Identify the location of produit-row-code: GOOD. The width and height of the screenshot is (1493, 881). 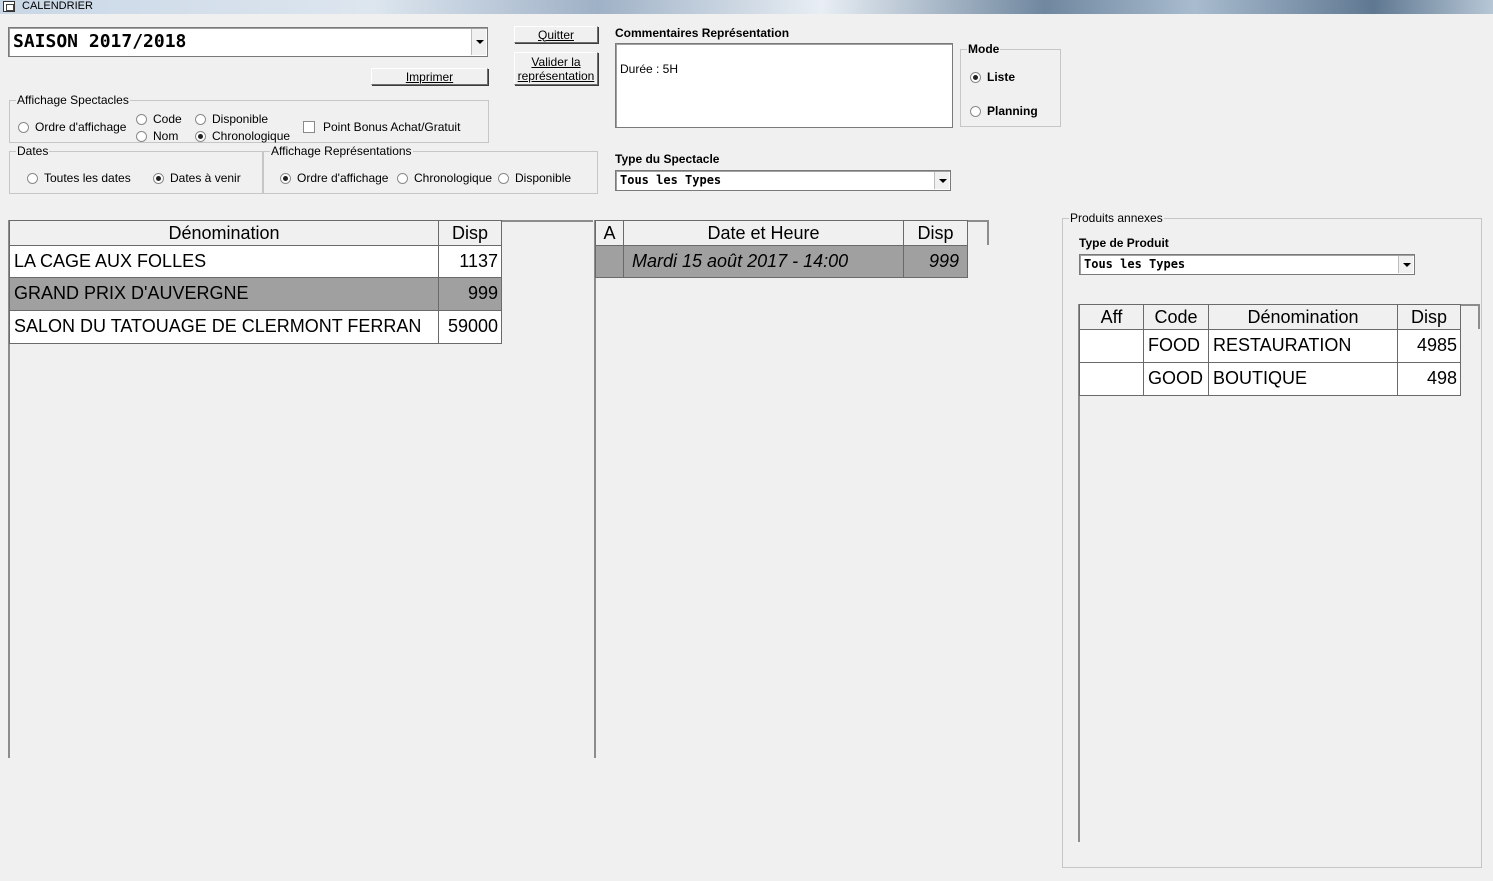
(1176, 379).